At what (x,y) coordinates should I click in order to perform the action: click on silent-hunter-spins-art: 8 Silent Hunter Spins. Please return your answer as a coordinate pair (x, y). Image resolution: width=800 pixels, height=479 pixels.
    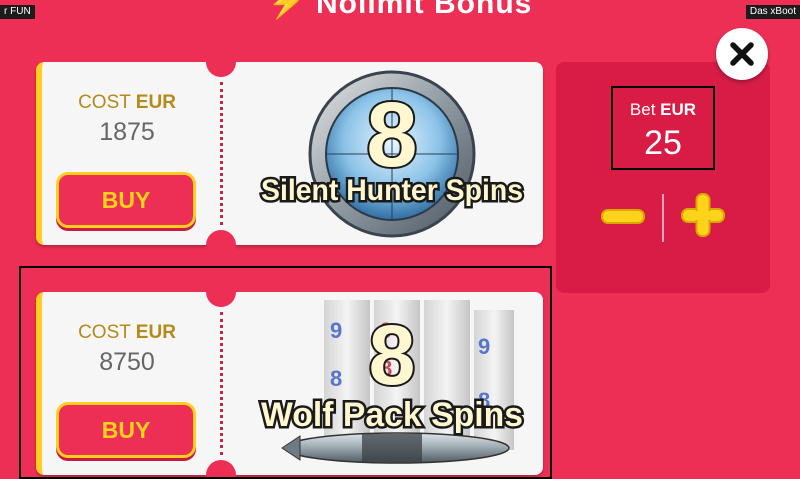
    Looking at the image, I should click on (392, 154).